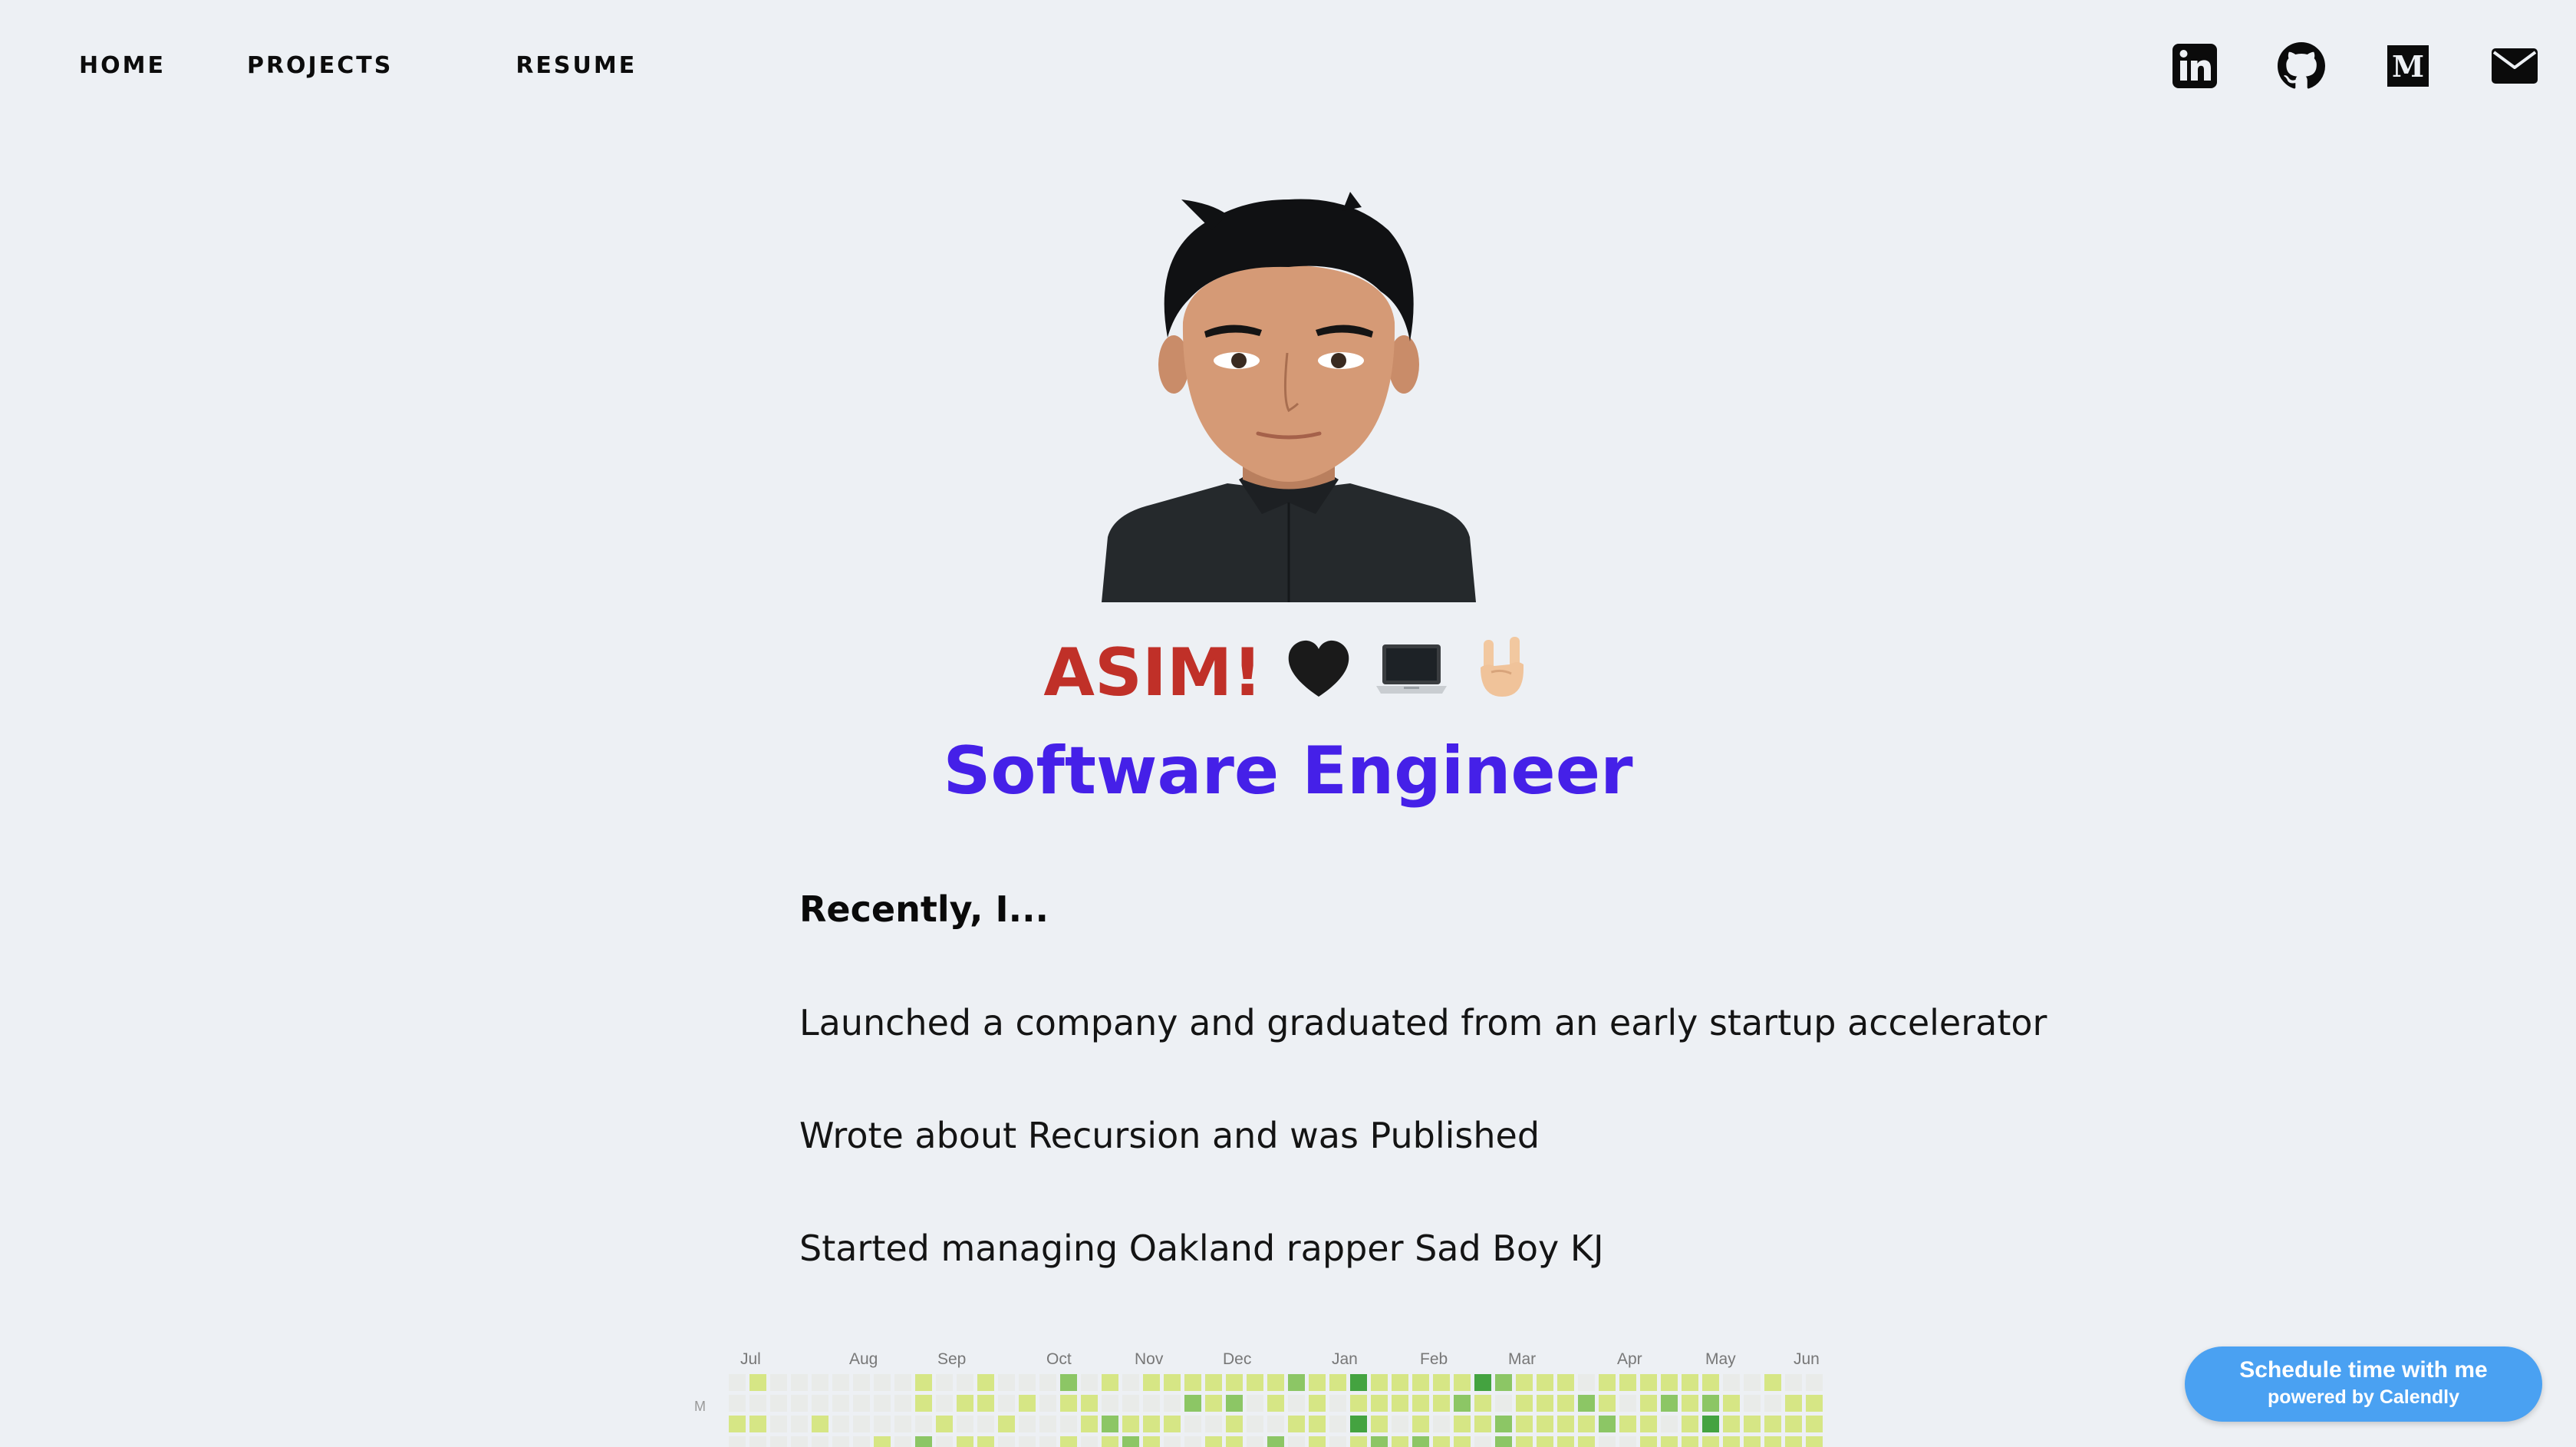 The width and height of the screenshot is (2576, 1447). What do you see at coordinates (2363, 1397) in the screenshot?
I see `calendly-subtitle: powered by Calendly` at bounding box center [2363, 1397].